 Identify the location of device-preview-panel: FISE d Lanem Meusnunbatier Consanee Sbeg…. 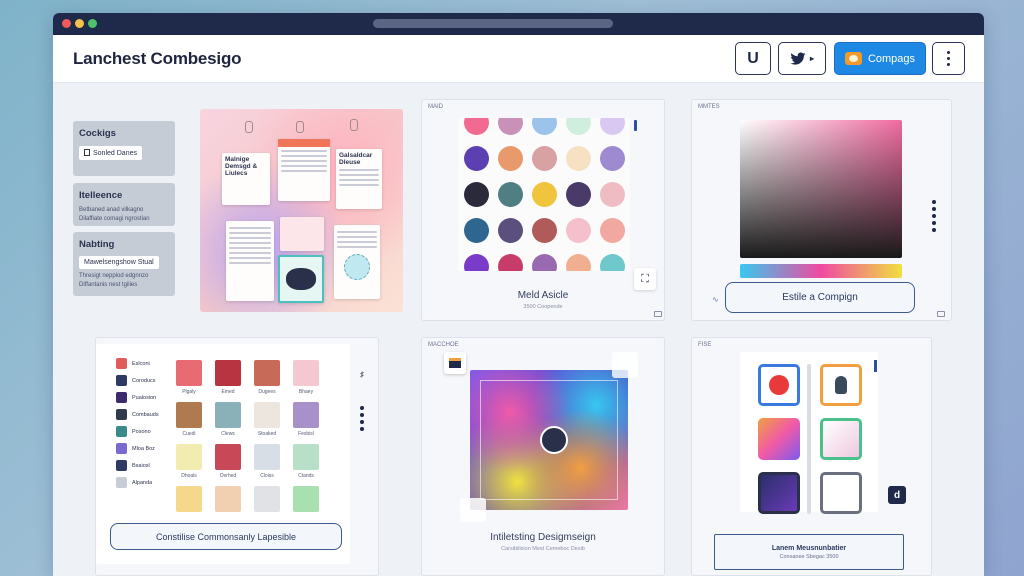
(811, 456).